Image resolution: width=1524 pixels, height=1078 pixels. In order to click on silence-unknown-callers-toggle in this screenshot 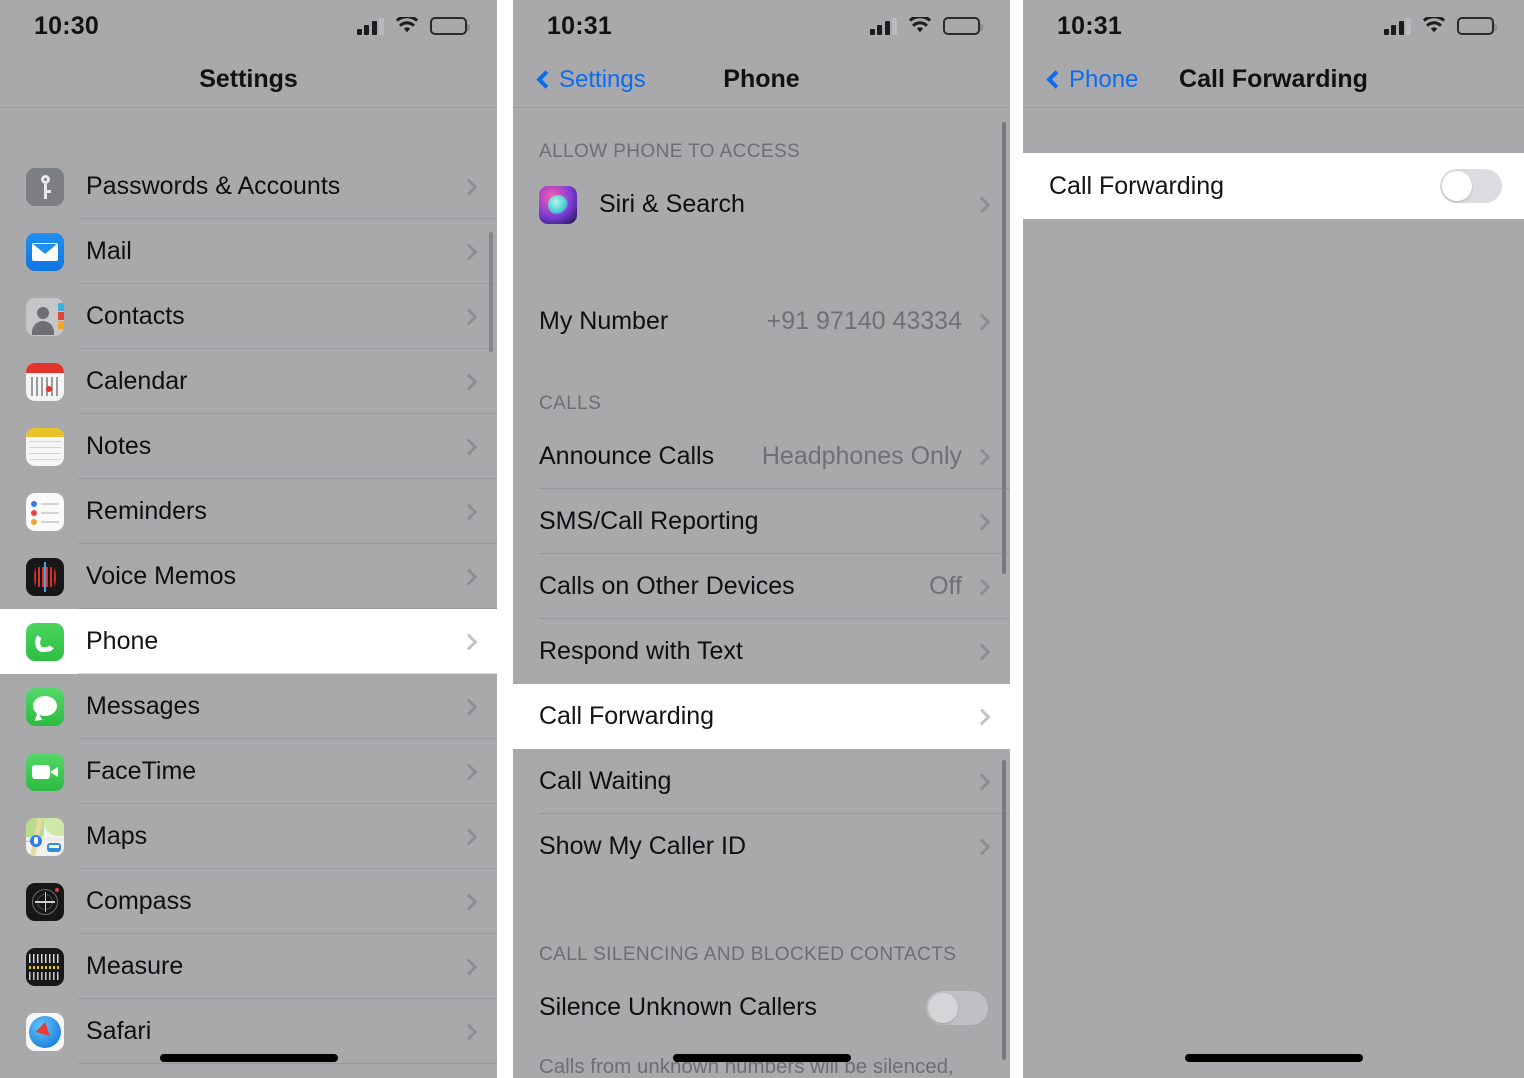, I will do `click(957, 1007)`.